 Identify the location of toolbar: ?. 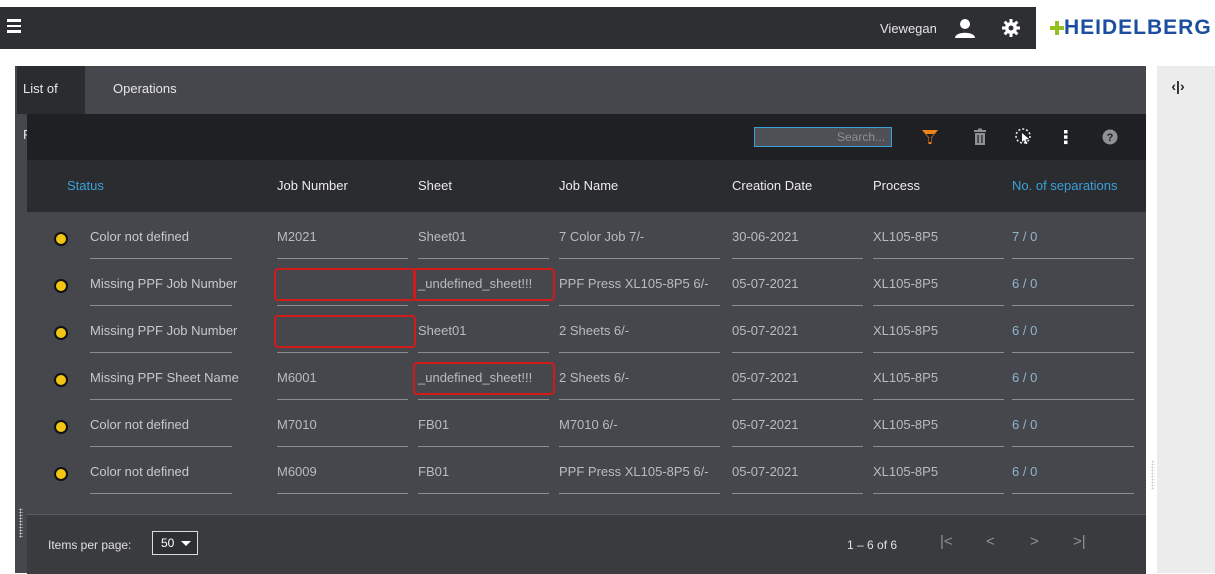
(586, 137).